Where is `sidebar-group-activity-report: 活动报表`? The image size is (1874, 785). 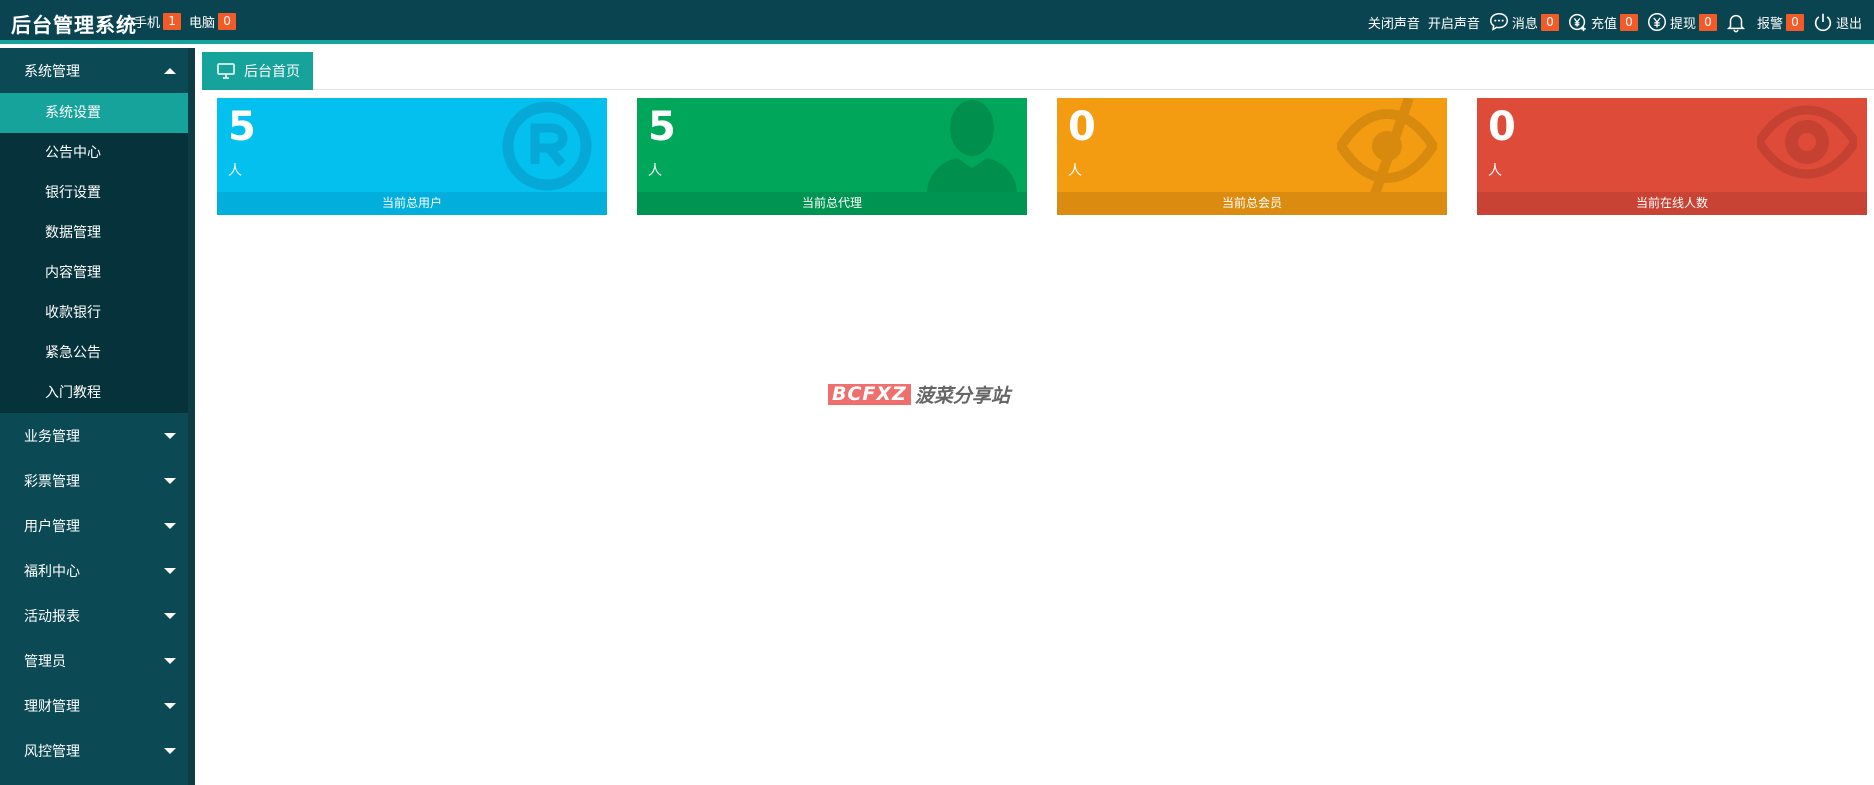 sidebar-group-activity-report: 活动报表 is located at coordinates (94, 615).